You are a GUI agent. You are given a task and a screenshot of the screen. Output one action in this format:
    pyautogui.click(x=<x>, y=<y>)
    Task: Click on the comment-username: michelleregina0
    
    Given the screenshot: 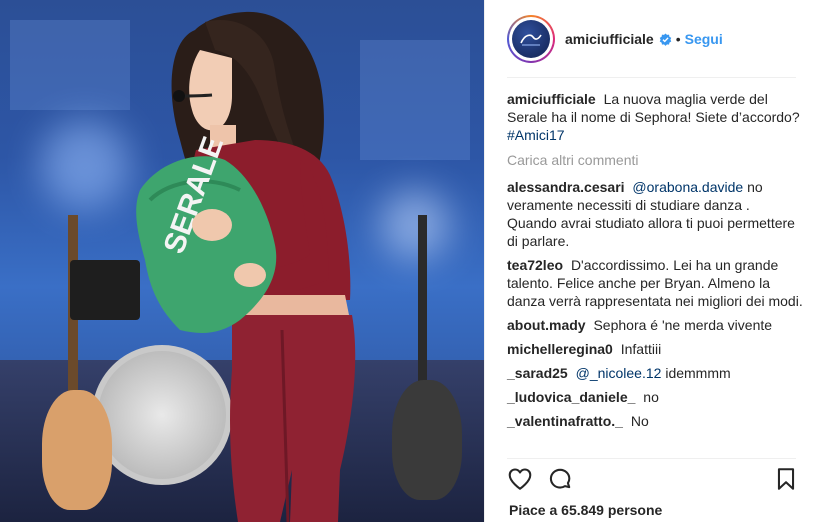 What is the action you would take?
    pyautogui.click(x=560, y=349)
    